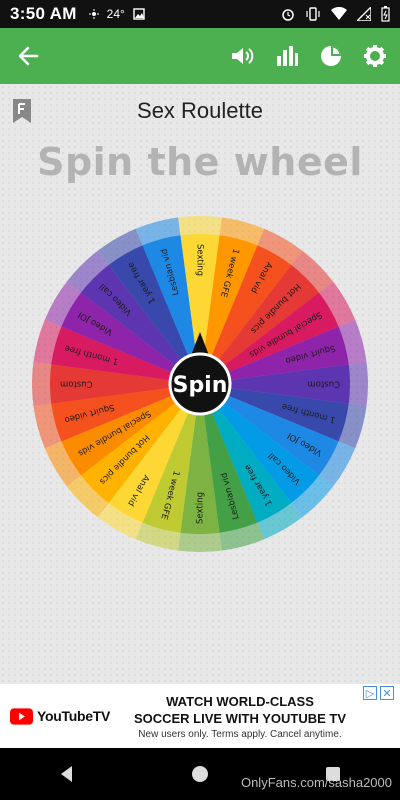  Describe the element at coordinates (139, 14) in the screenshot. I see `image-icon` at that location.